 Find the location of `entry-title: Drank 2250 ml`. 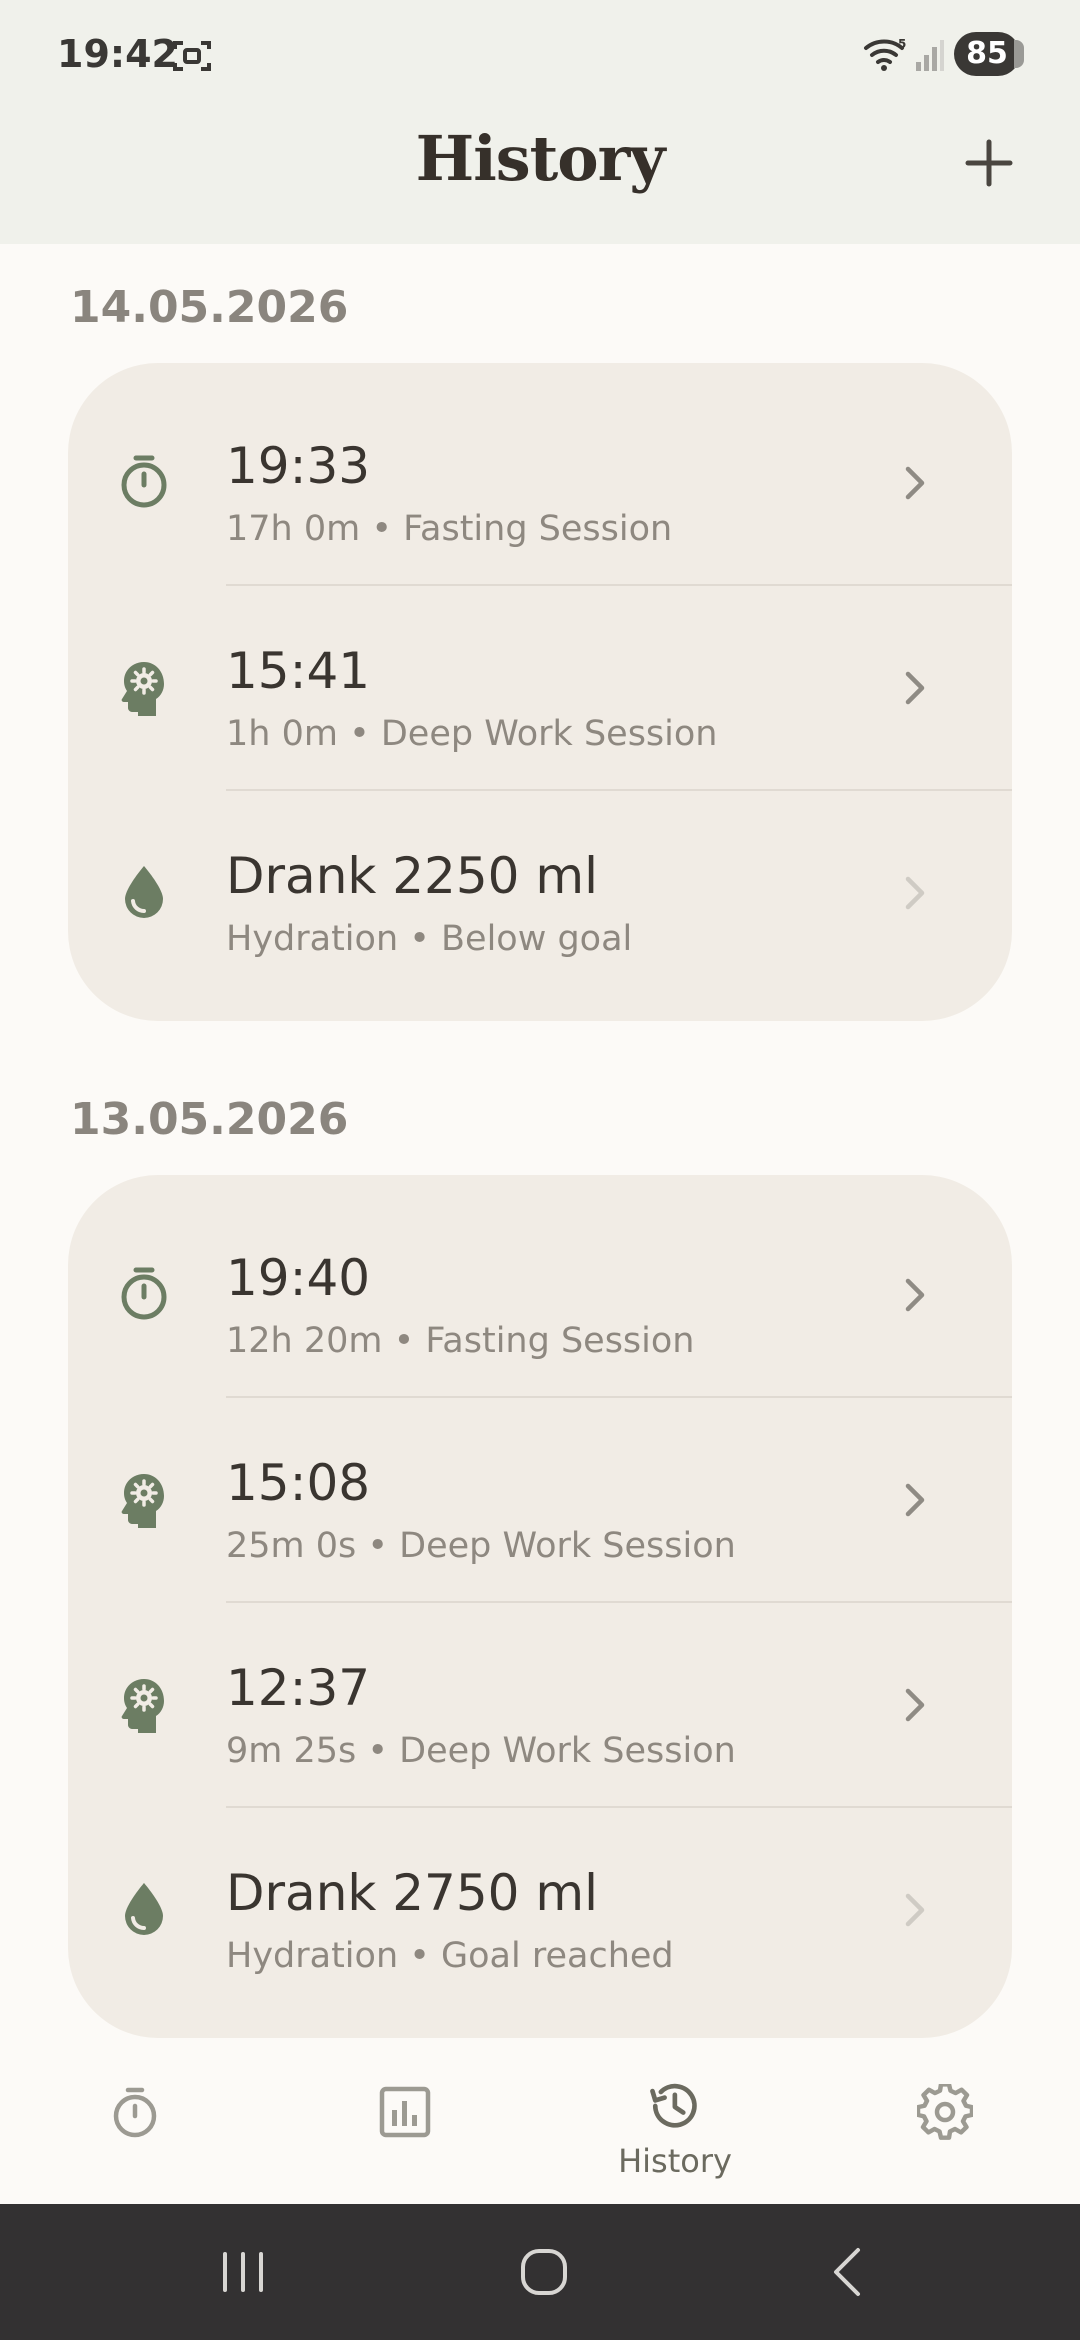

entry-title: Drank 2250 ml is located at coordinates (412, 876).